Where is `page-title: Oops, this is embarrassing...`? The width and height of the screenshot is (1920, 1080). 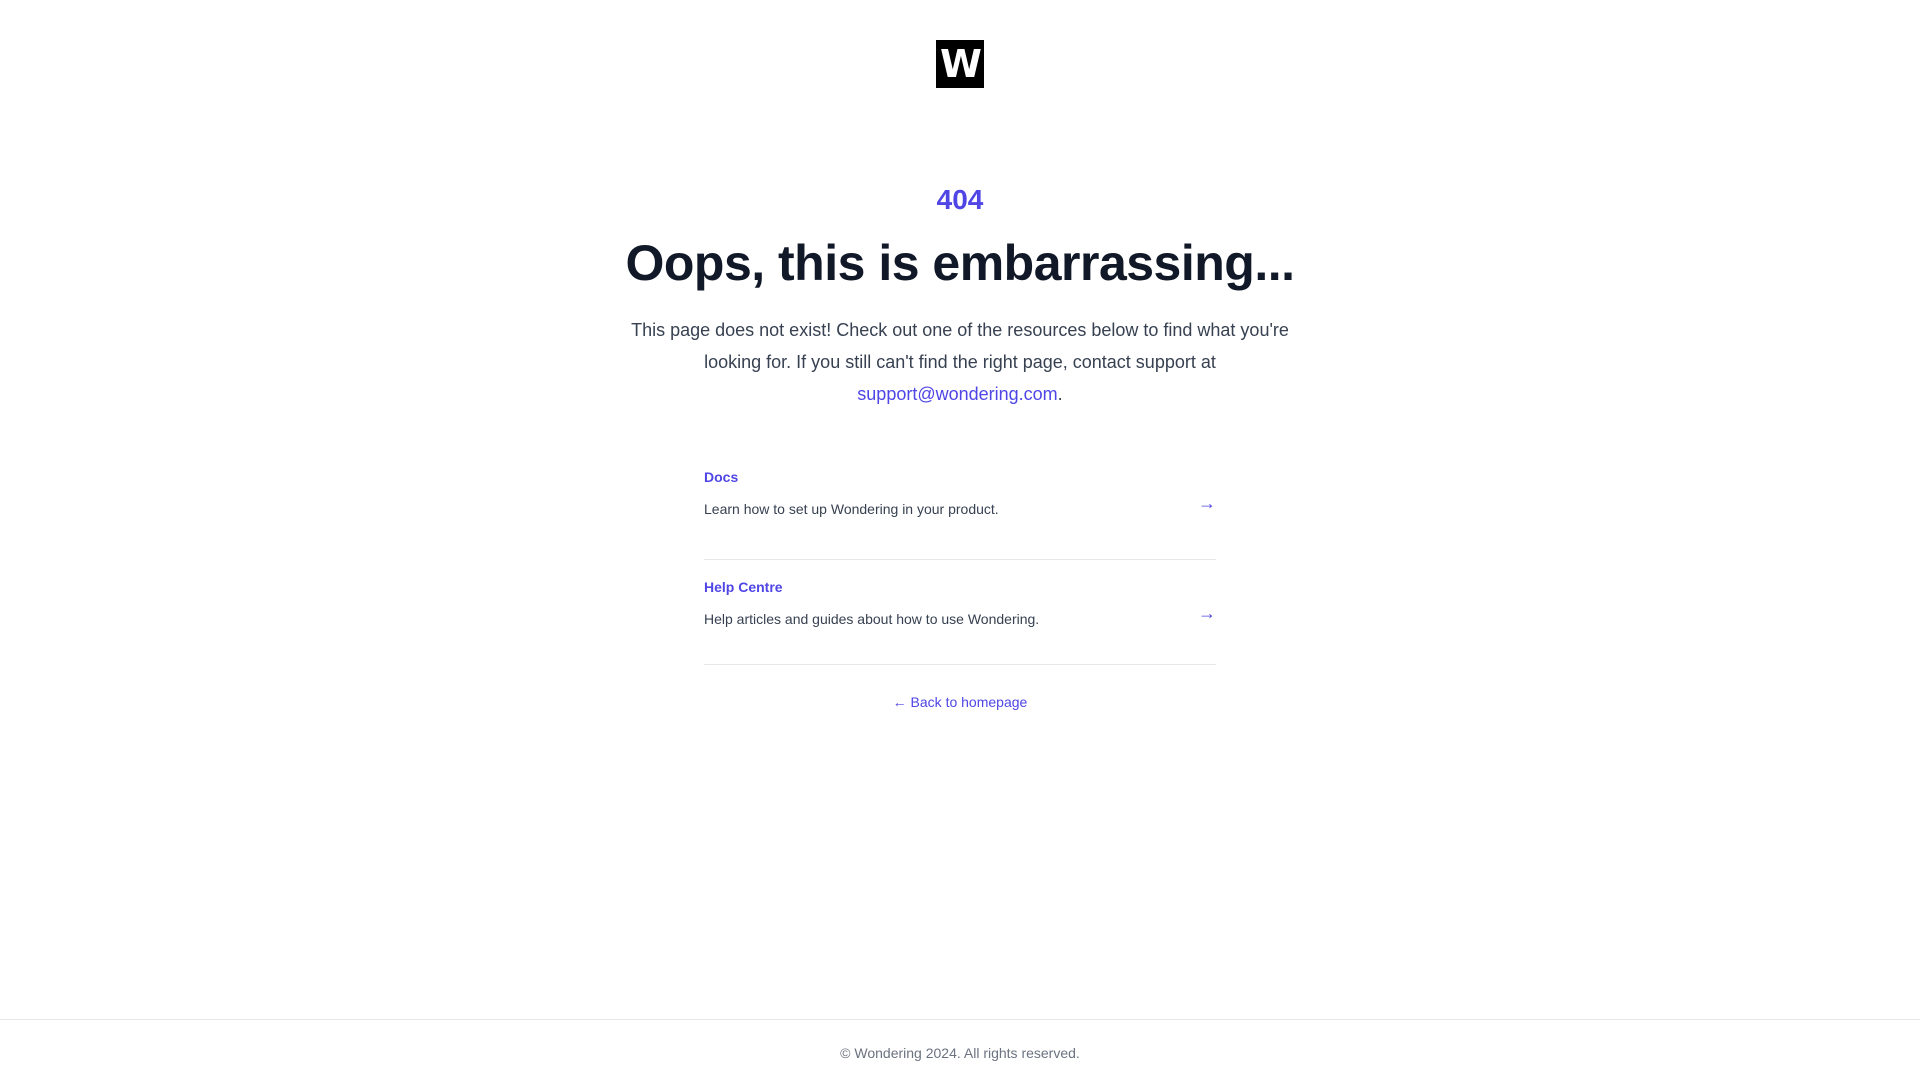 page-title: Oops, this is embarrassing... is located at coordinates (960, 263).